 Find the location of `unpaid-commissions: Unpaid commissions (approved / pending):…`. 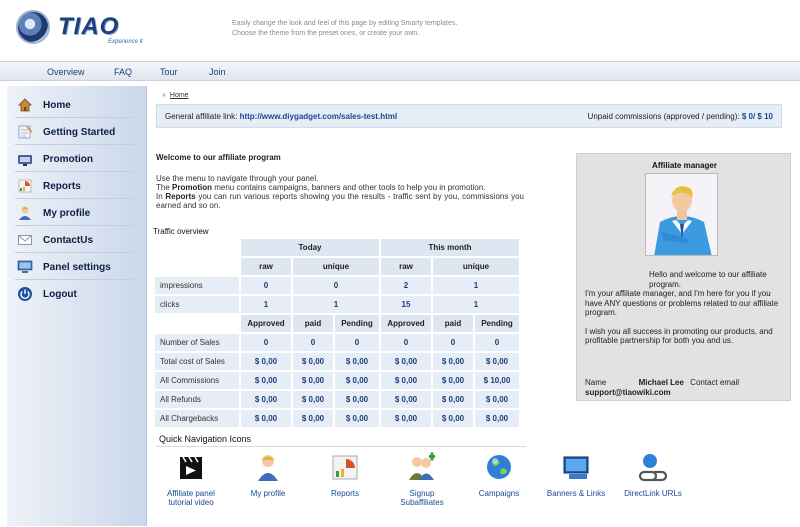

unpaid-commissions: Unpaid commissions (approved / pending):… is located at coordinates (680, 116).